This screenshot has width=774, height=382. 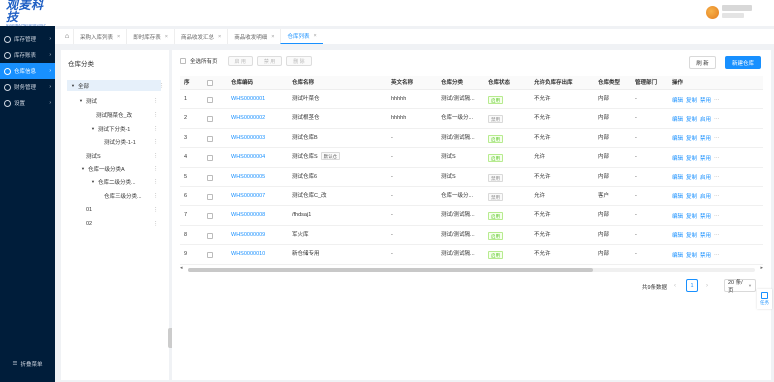 I want to click on warehouse-code-link: WHS0000001, so click(x=248, y=99).